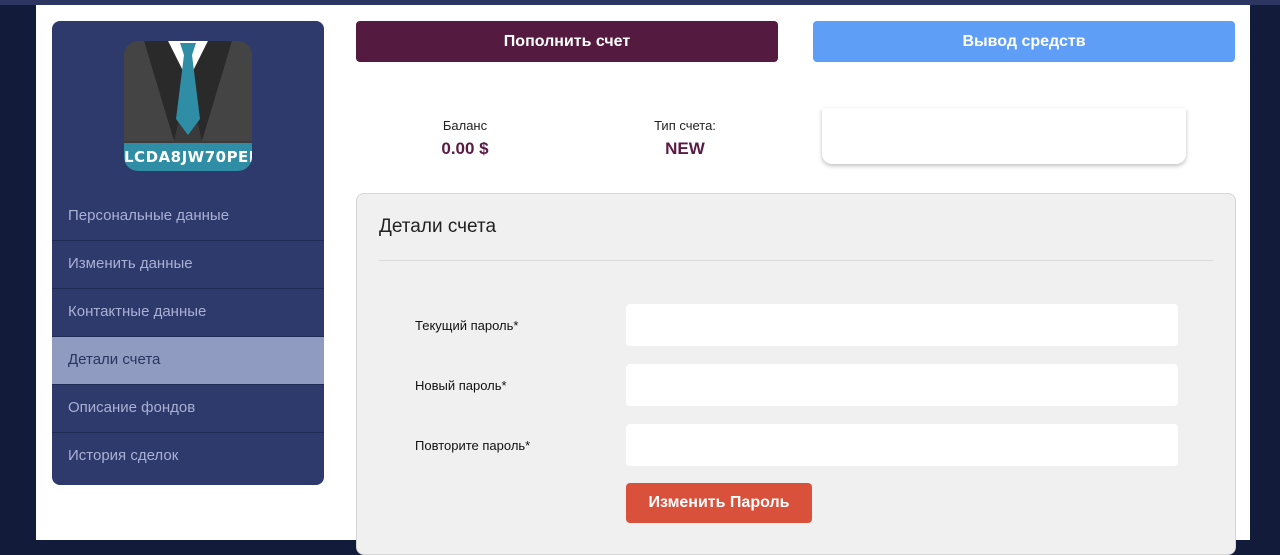 The image size is (1280, 555). I want to click on sidebar-item-trade-history: История сделок, so click(188, 457).